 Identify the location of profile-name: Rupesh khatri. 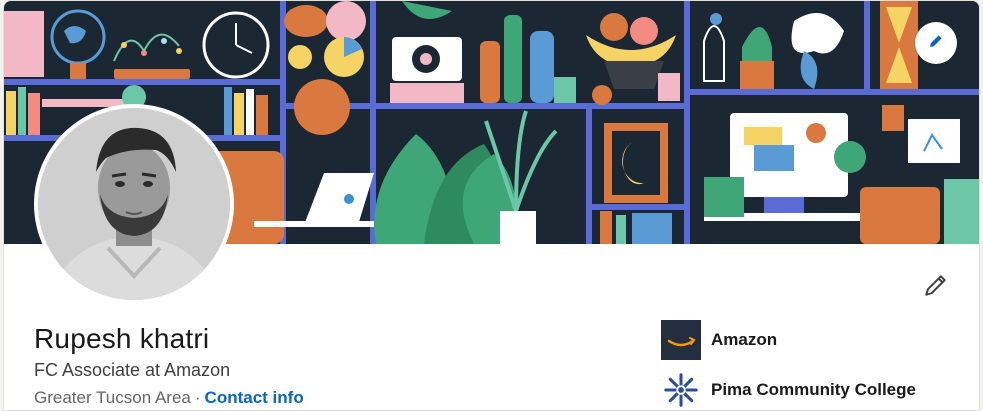
(122, 338).